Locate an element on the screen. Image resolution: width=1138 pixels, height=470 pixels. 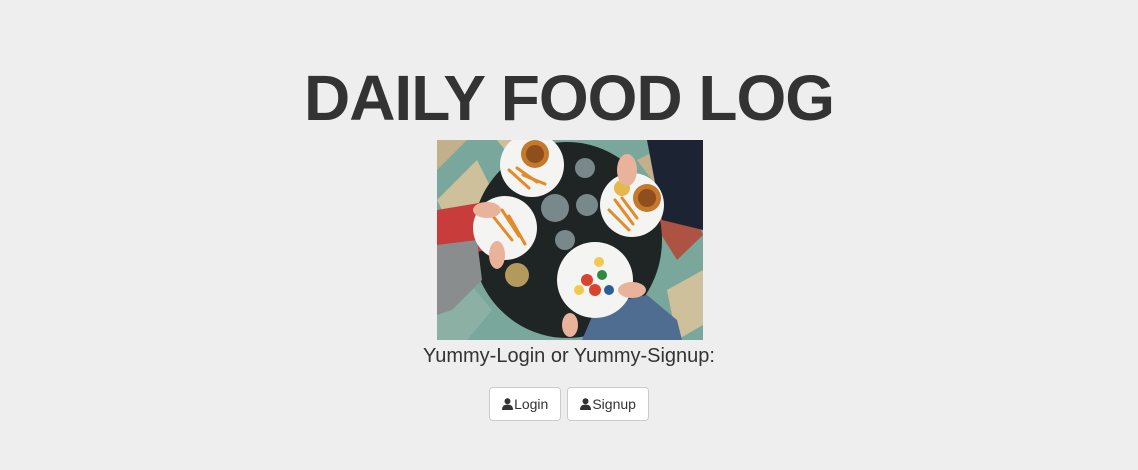
login-signup-prompt: Yummy-Login or Yummy-Signup: is located at coordinates (569, 356).